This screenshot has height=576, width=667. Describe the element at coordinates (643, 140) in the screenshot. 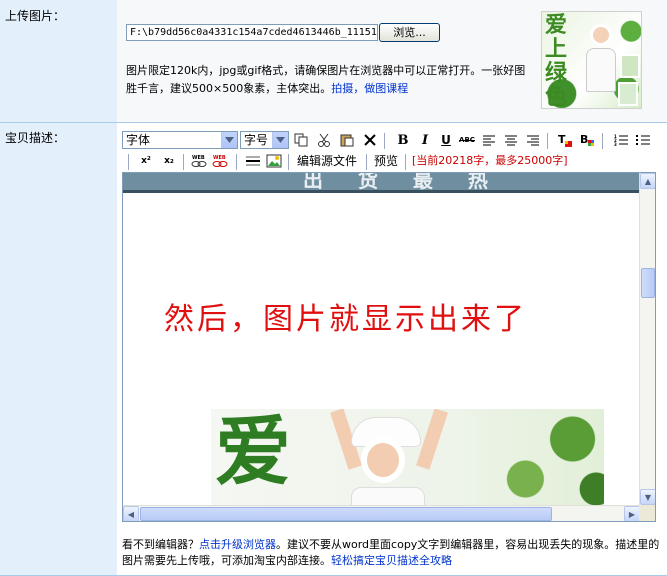

I see `bullet-list-icon` at that location.